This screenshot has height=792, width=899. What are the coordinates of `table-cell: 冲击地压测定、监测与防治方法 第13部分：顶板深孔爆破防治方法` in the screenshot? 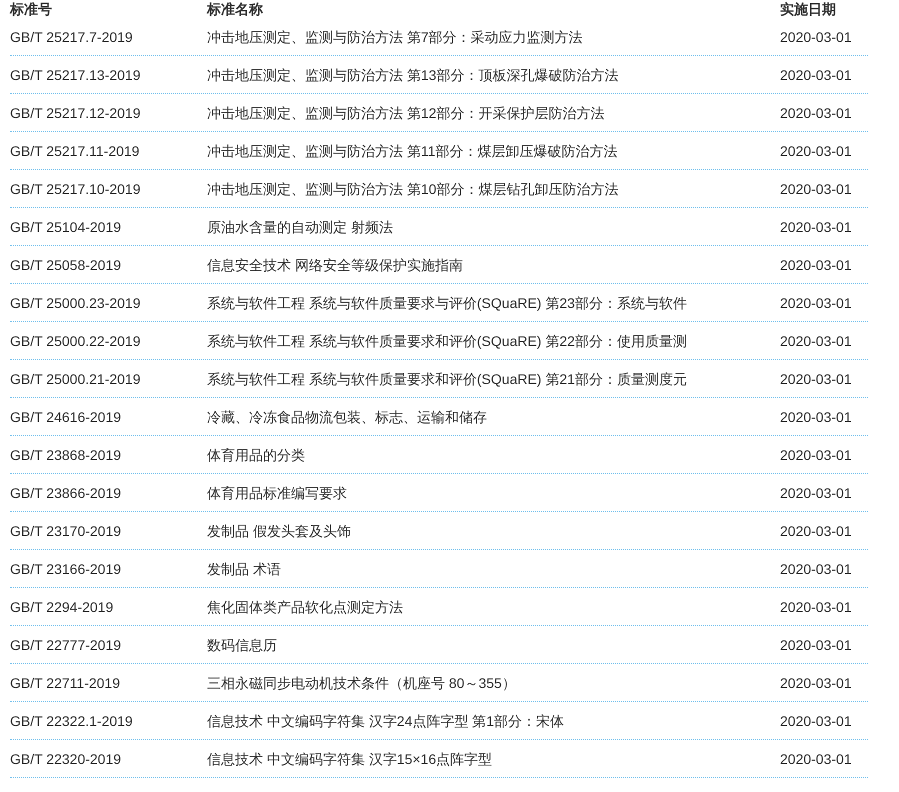 It's located at (493, 75).